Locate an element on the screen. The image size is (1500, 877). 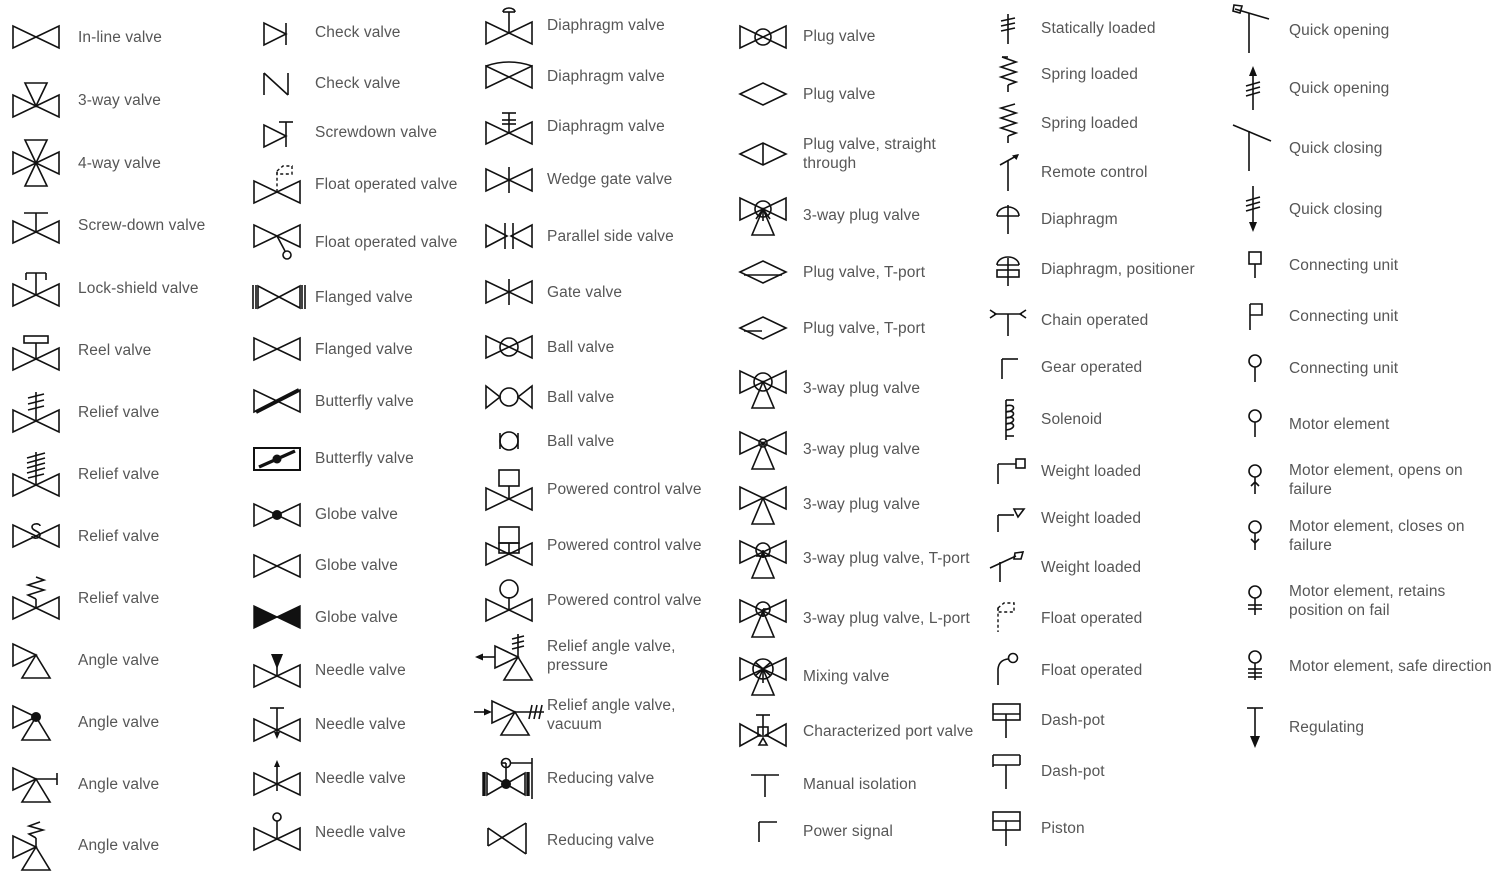
symbol-row: Mixing valve is located at coordinates (854, 676).